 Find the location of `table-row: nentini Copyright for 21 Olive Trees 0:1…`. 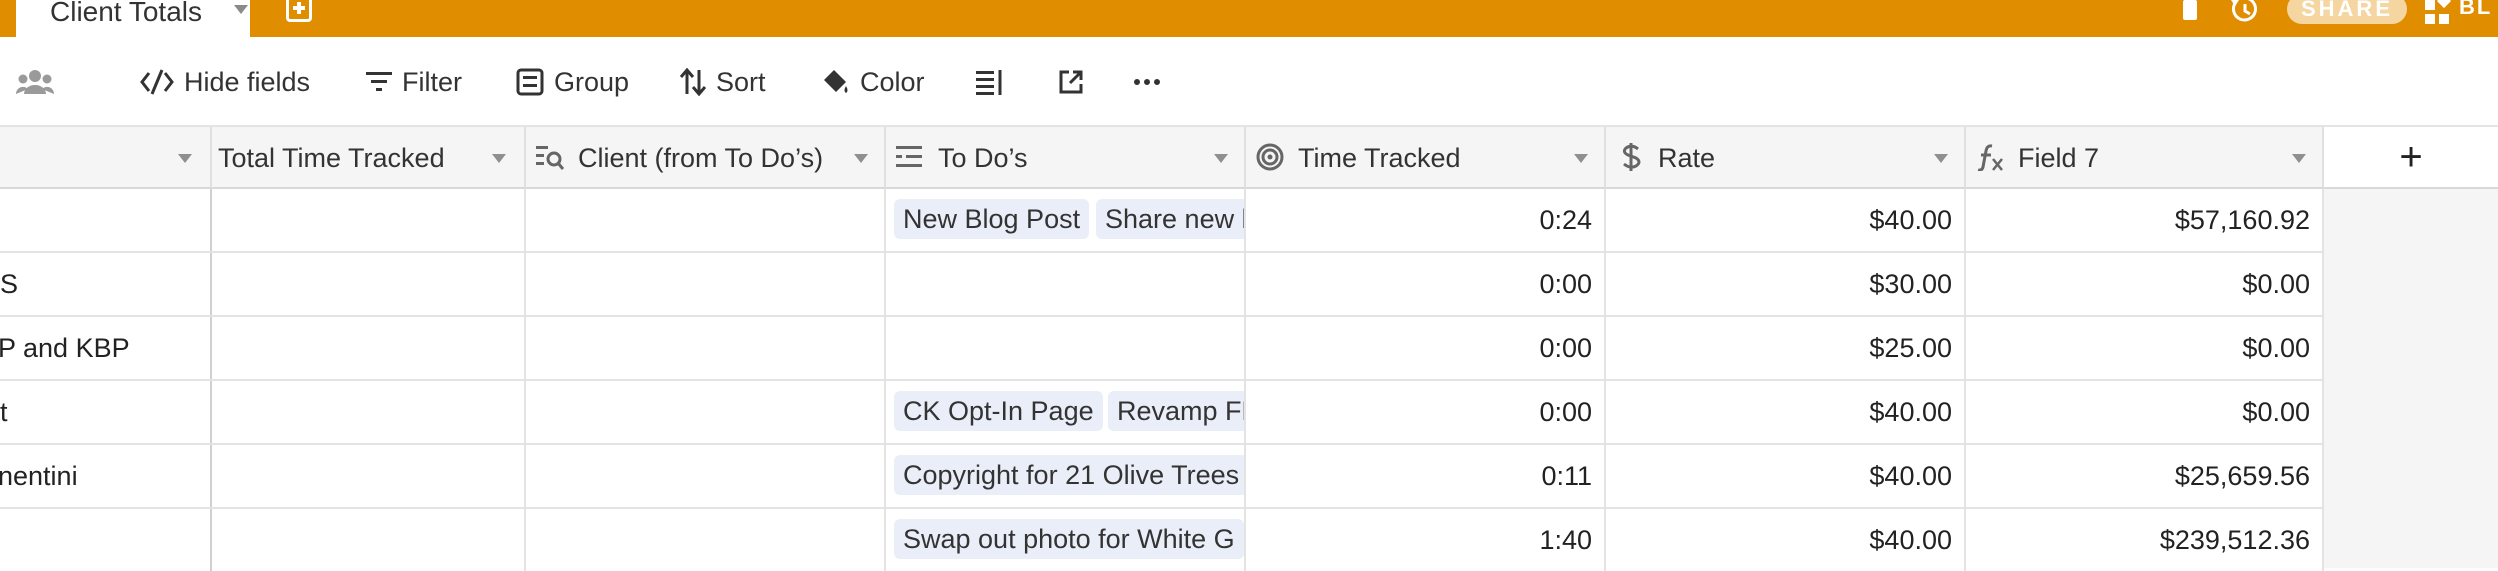

table-row: nentini Copyright for 21 Olive Trees 0:1… is located at coordinates (1162, 477).